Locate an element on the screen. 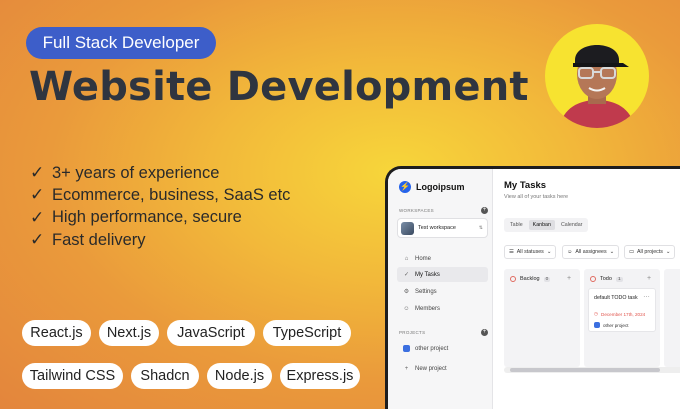  nav-item-home: ⌂ Home is located at coordinates (442, 258).